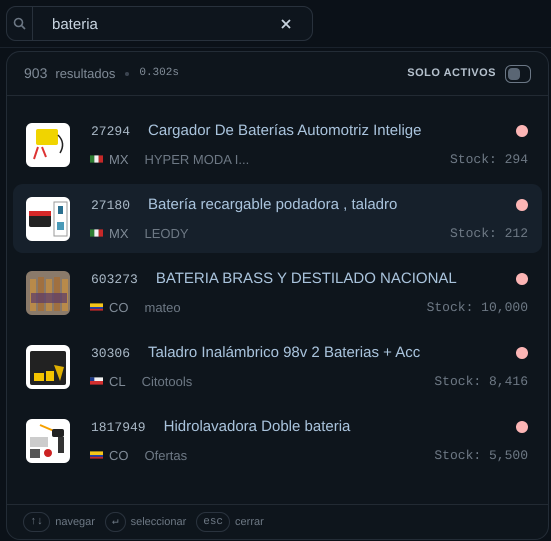 The height and width of the screenshot is (541, 551). I want to click on search-field: bateria, so click(159, 23).